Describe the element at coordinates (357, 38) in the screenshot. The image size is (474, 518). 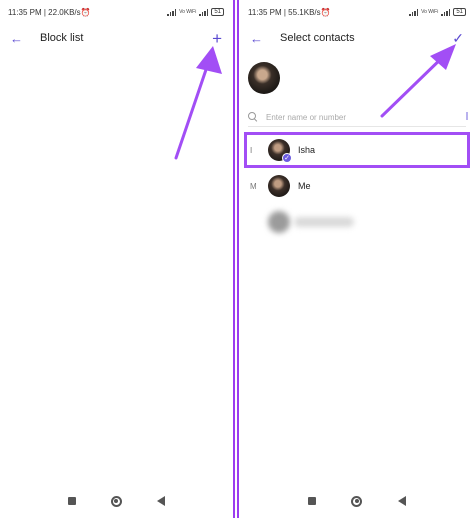
I see `app-bar: ← Select contacts ✓` at that location.